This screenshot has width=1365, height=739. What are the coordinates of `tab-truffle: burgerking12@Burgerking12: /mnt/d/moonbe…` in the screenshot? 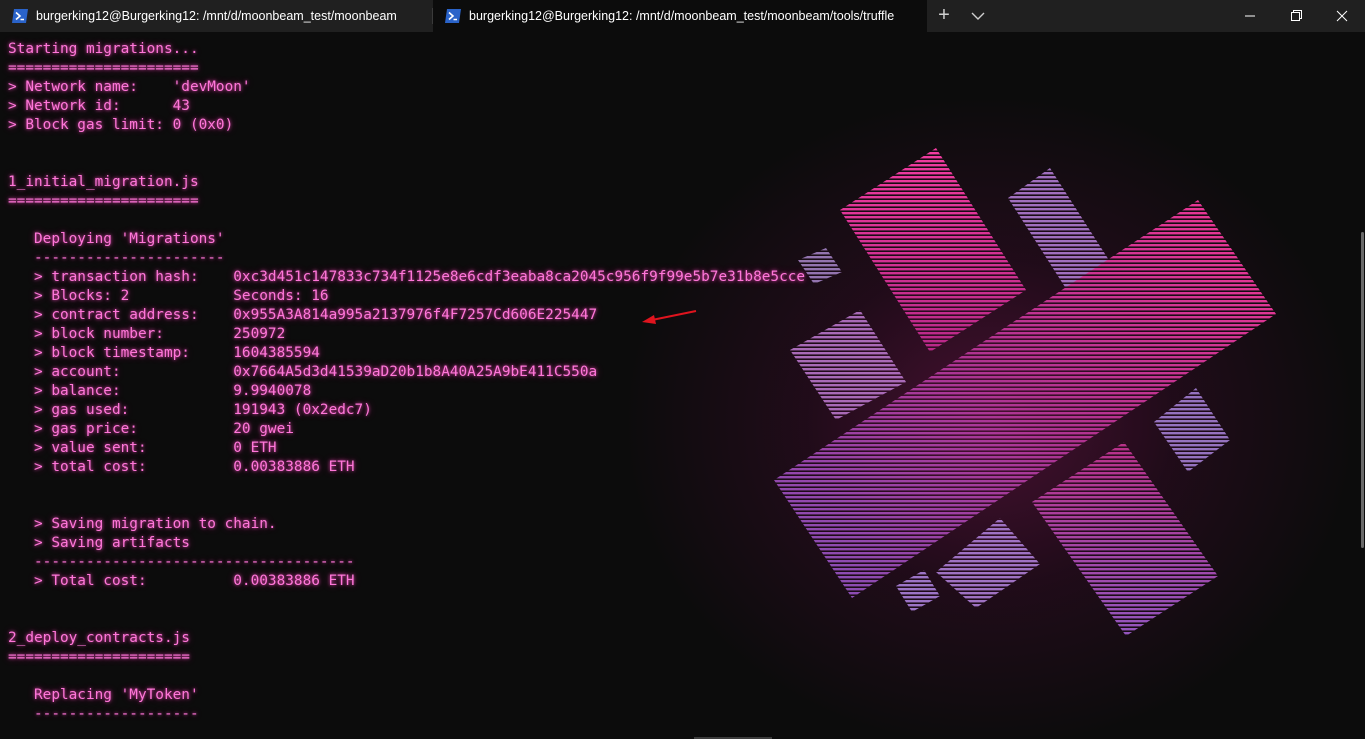 It's located at (680, 16).